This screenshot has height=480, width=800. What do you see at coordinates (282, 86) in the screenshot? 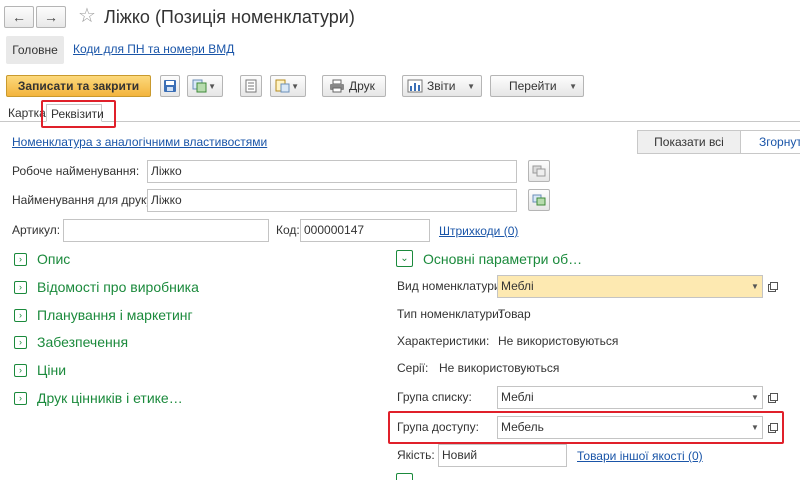
I see `document-create-icon` at bounding box center [282, 86].